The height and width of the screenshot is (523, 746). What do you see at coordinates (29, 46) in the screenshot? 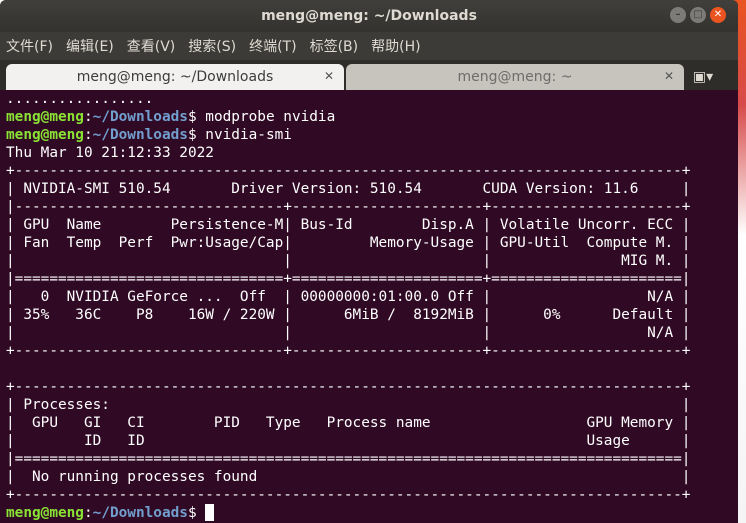
I see `menu-file: 文件(F)` at bounding box center [29, 46].